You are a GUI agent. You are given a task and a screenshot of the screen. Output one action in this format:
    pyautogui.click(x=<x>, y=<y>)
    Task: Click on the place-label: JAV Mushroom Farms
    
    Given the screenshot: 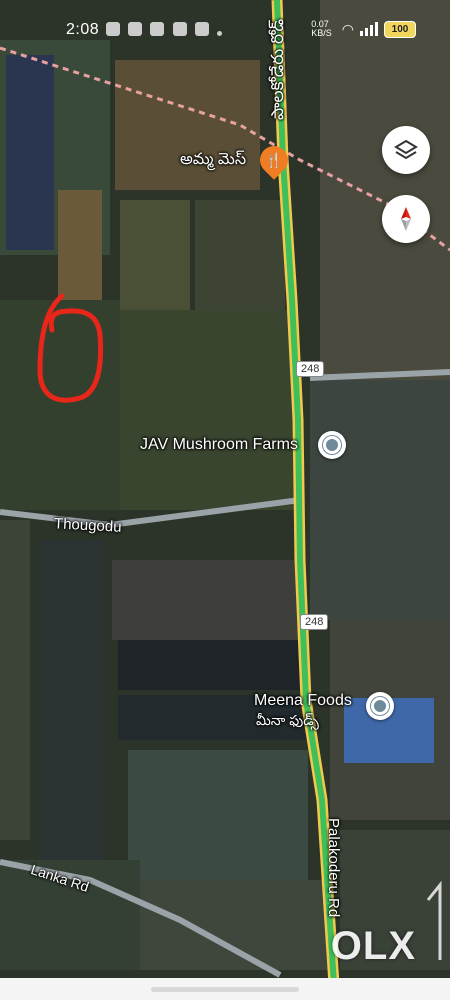 What is the action you would take?
    pyautogui.click(x=219, y=444)
    